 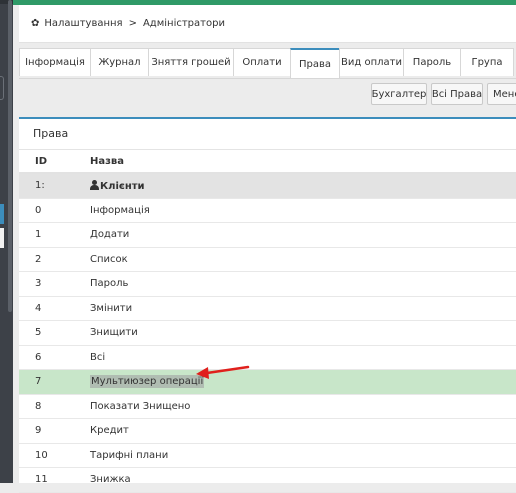 What do you see at coordinates (2, 238) in the screenshot?
I see `sidebar-marker` at bounding box center [2, 238].